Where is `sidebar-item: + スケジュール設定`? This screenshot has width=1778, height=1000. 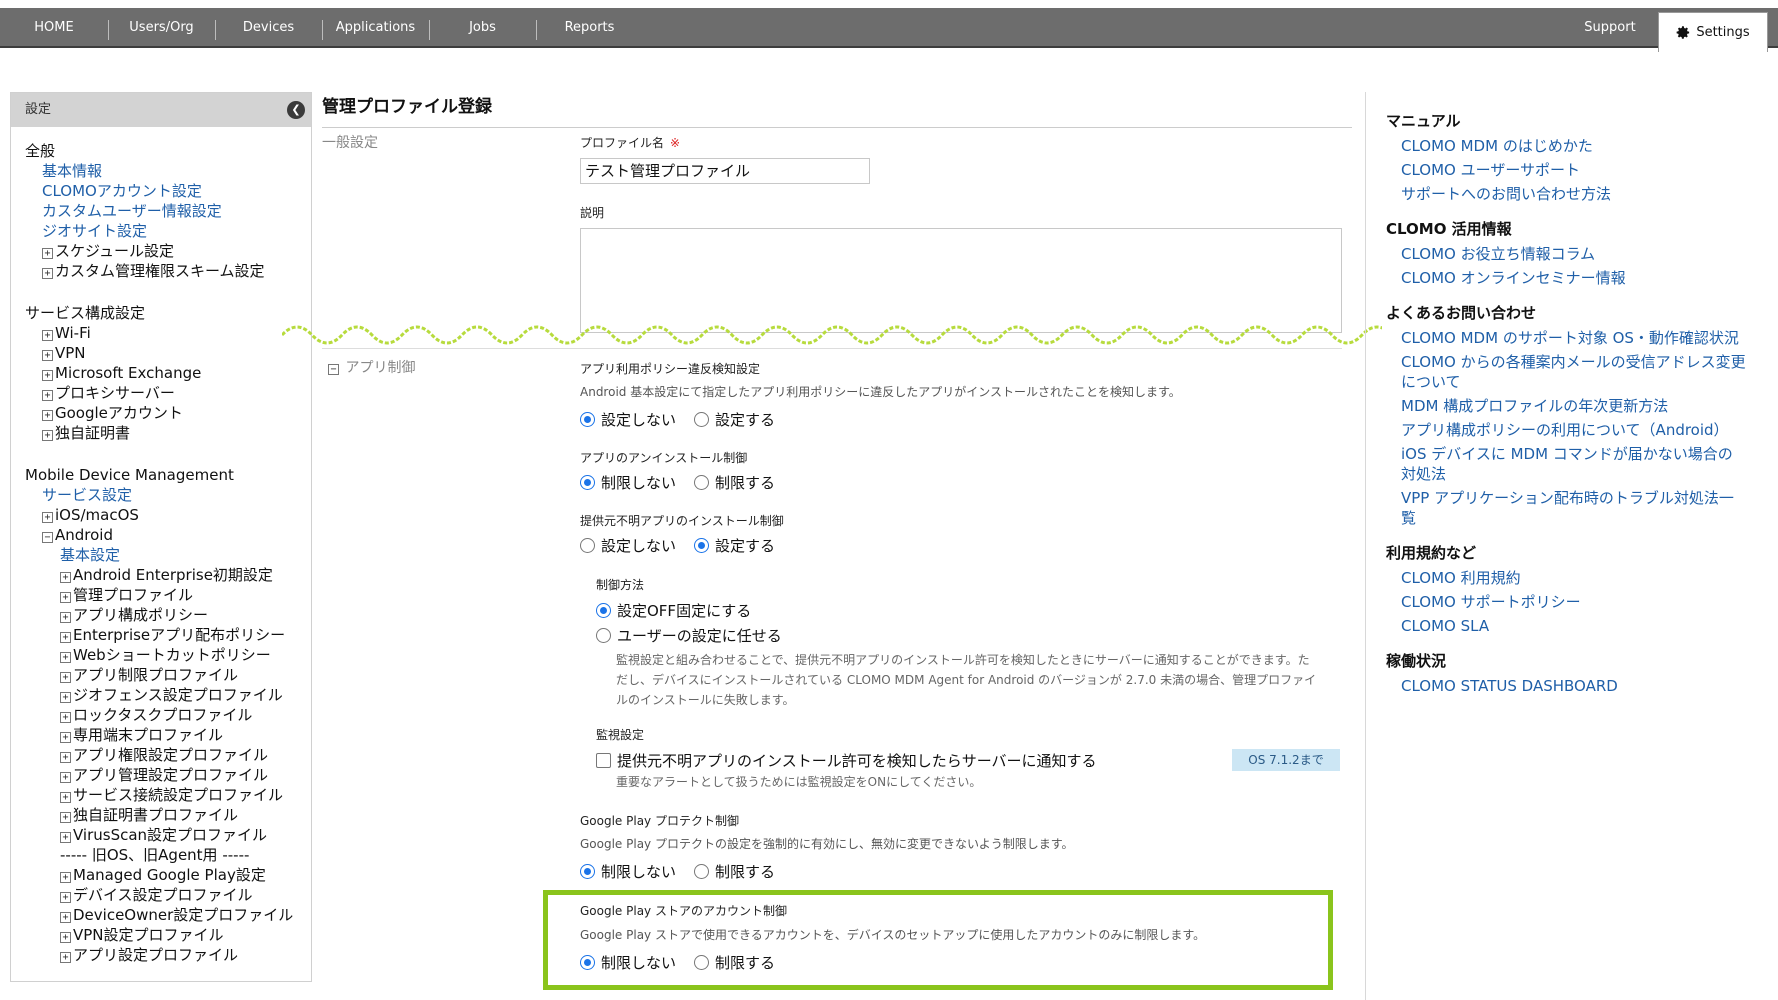 sidebar-item: + スケジュール設定 is located at coordinates (168, 251).